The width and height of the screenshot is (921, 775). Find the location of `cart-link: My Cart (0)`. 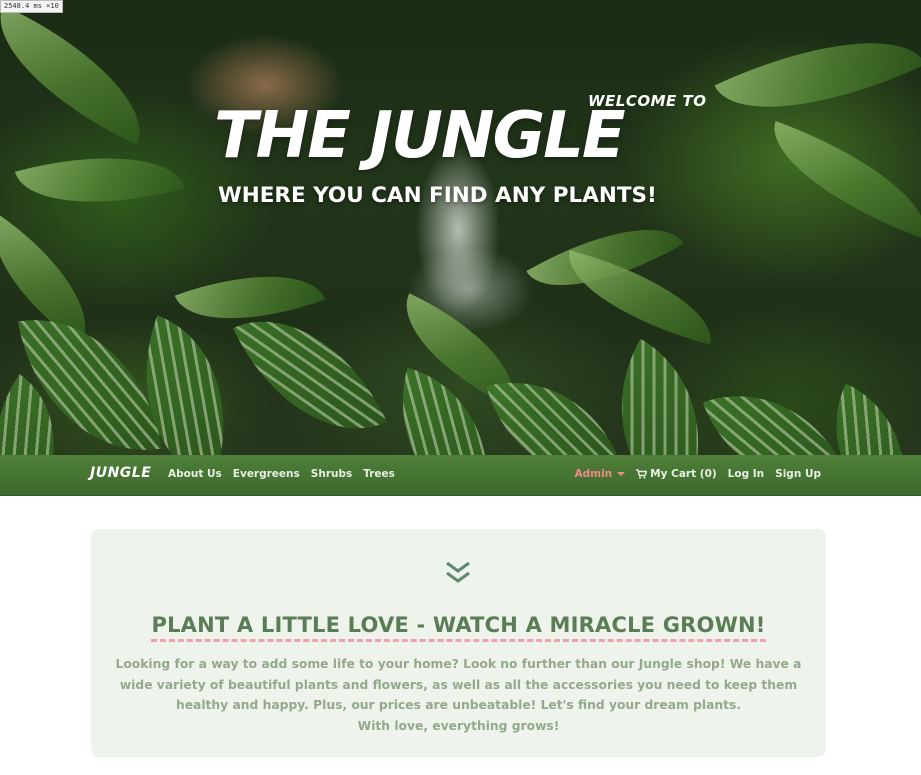

cart-link: My Cart (0) is located at coordinates (676, 474).